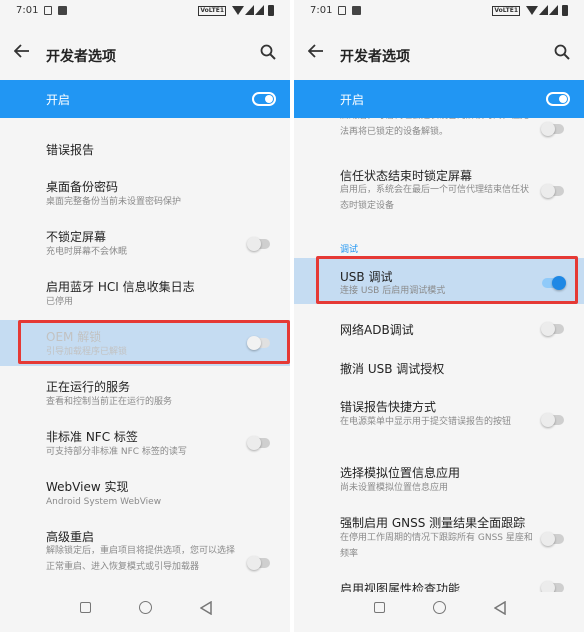 This screenshot has width=584, height=632. What do you see at coordinates (439, 328) in the screenshot?
I see `list-item-adb-over-network: 网络ADB调试` at bounding box center [439, 328].